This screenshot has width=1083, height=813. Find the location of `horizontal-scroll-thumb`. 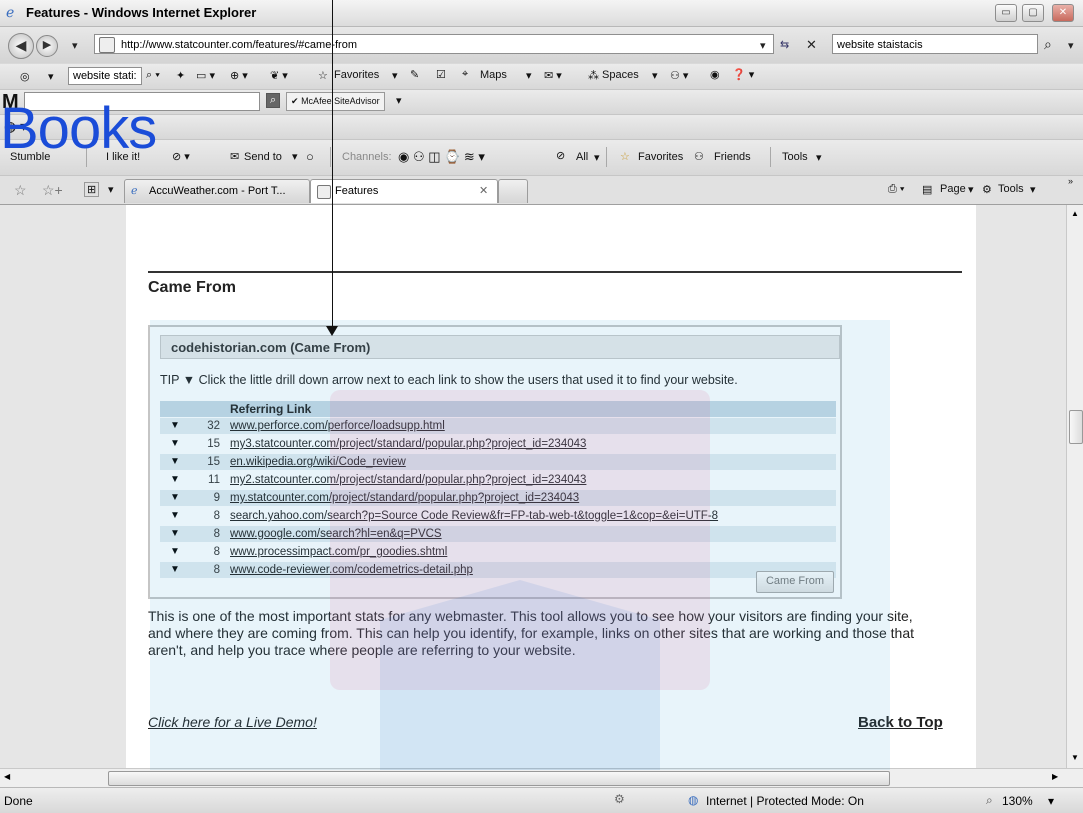

horizontal-scroll-thumb is located at coordinates (499, 778).